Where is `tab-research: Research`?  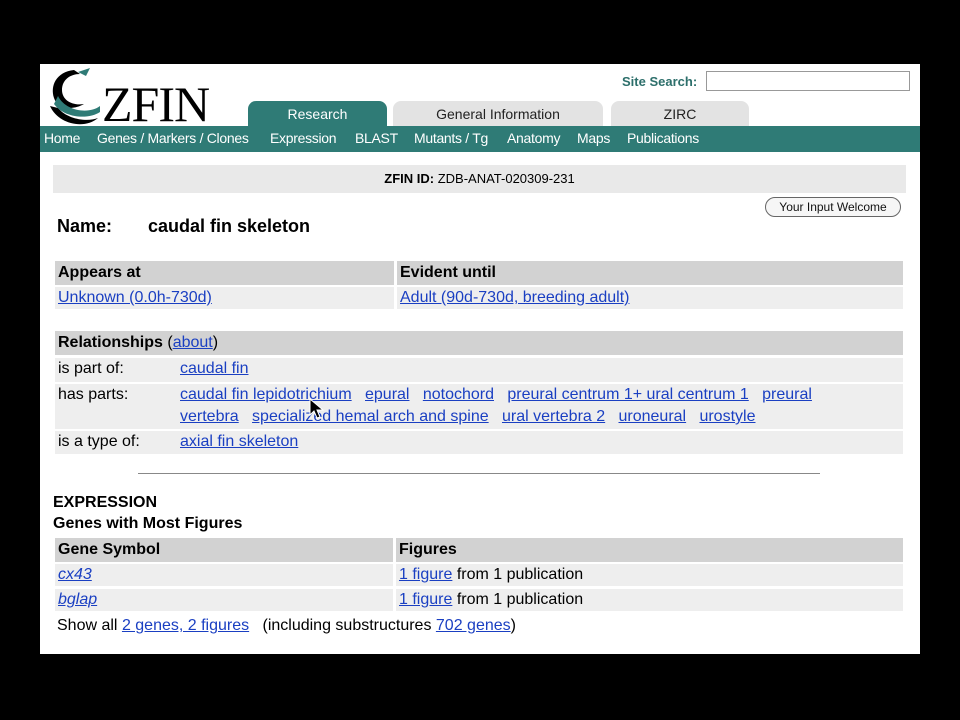
tab-research: Research is located at coordinates (317, 114).